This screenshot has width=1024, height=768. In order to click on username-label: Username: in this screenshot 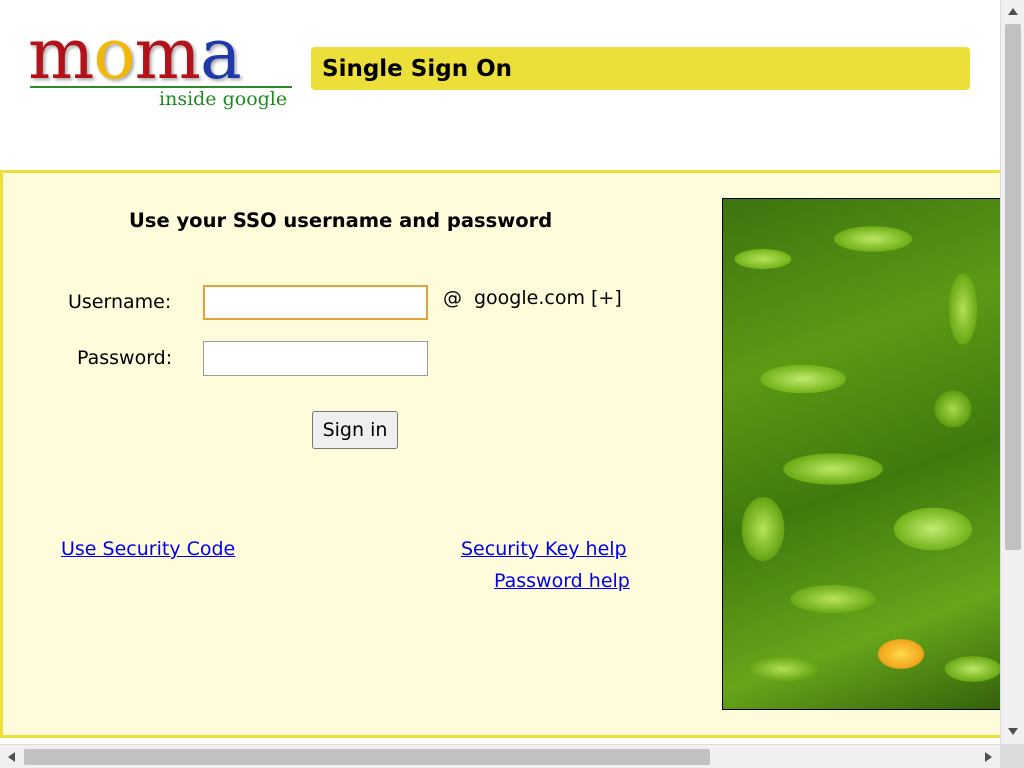, I will do `click(120, 302)`.